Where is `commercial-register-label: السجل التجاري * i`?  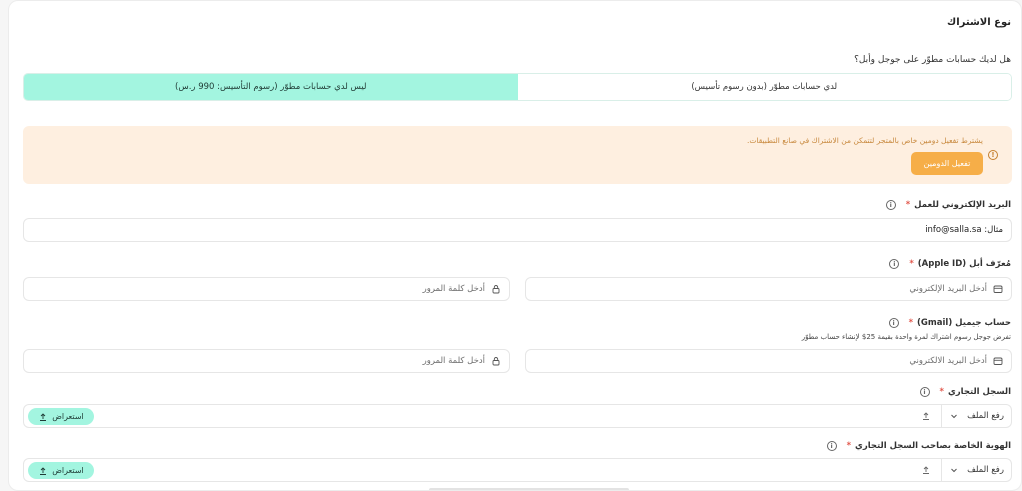 commercial-register-label: السجل التجاري * i is located at coordinates (965, 392).